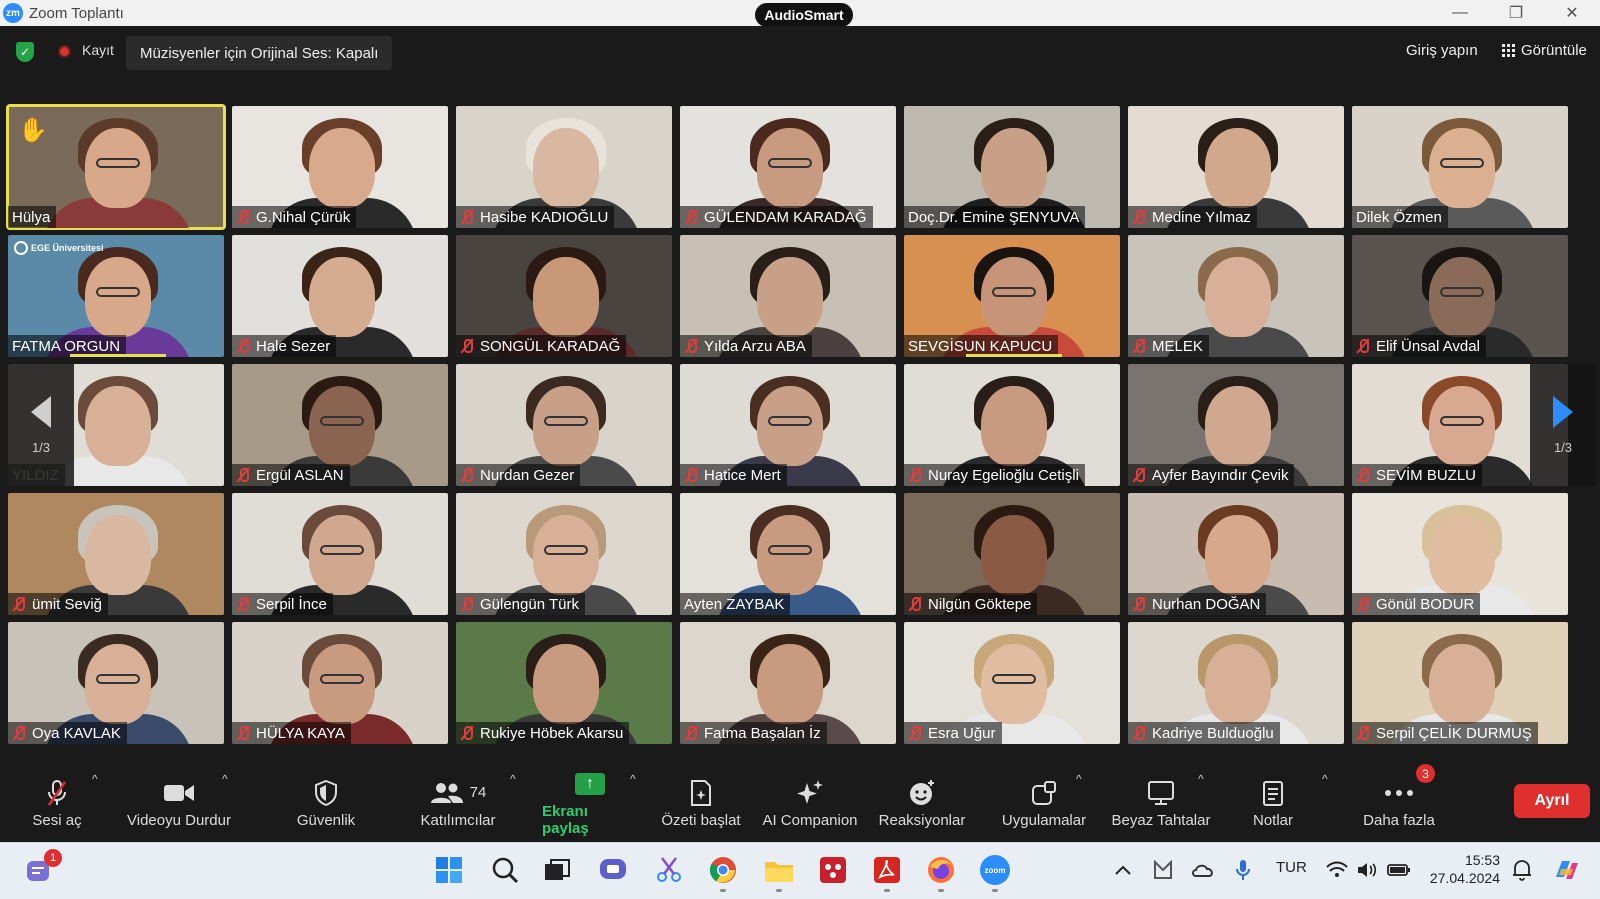  Describe the element at coordinates (564, 425) in the screenshot. I see `participant-tile: Nurdan Gezer` at that location.